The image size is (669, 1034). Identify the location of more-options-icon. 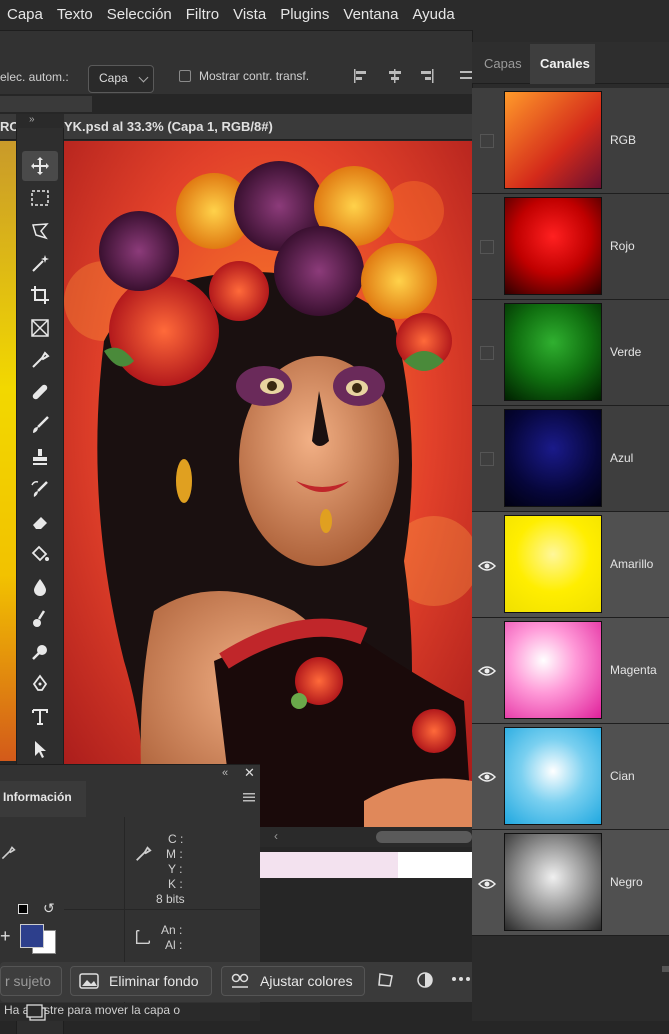
(461, 979).